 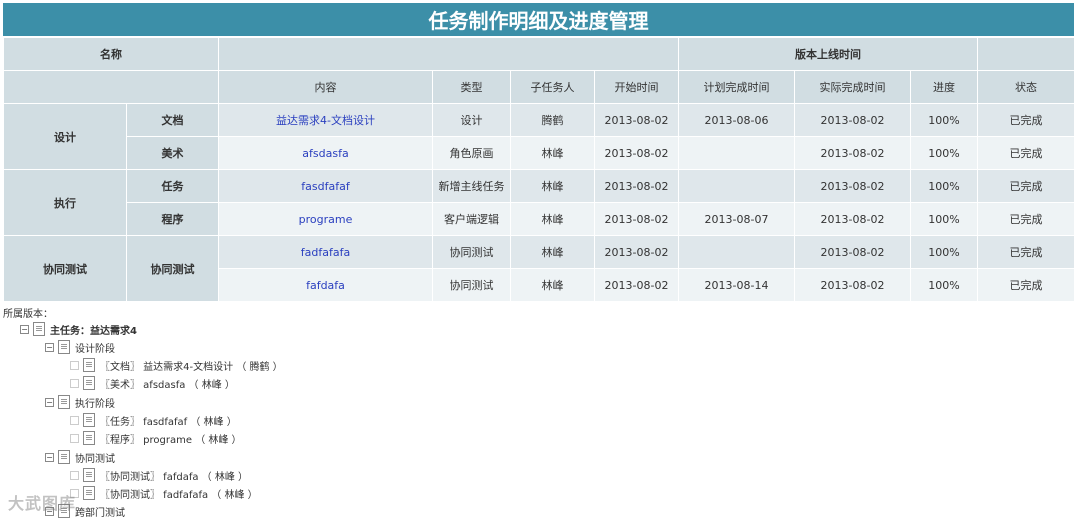 I want to click on col-header-progress: 进度, so click(x=944, y=87).